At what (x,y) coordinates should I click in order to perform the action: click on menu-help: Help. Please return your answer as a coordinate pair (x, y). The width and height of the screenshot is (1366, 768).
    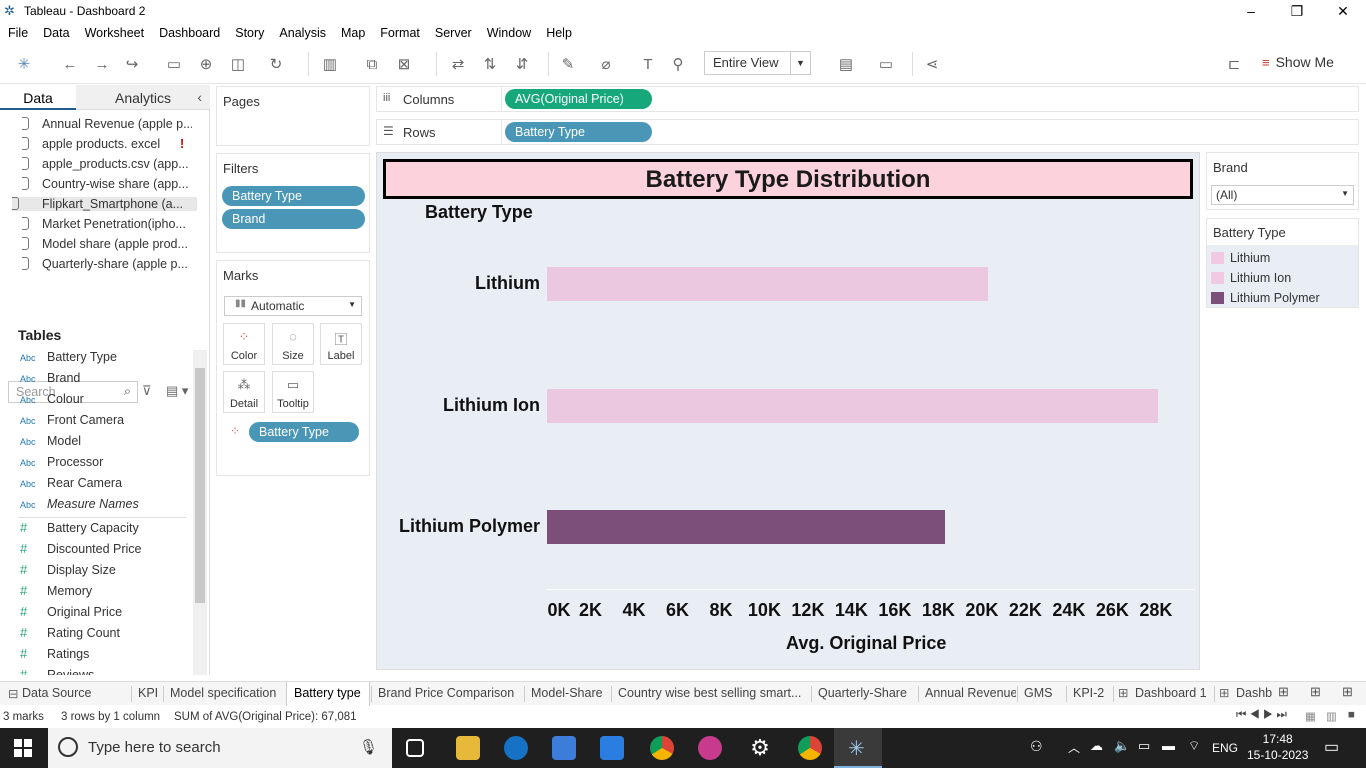
    Looking at the image, I should click on (558, 31).